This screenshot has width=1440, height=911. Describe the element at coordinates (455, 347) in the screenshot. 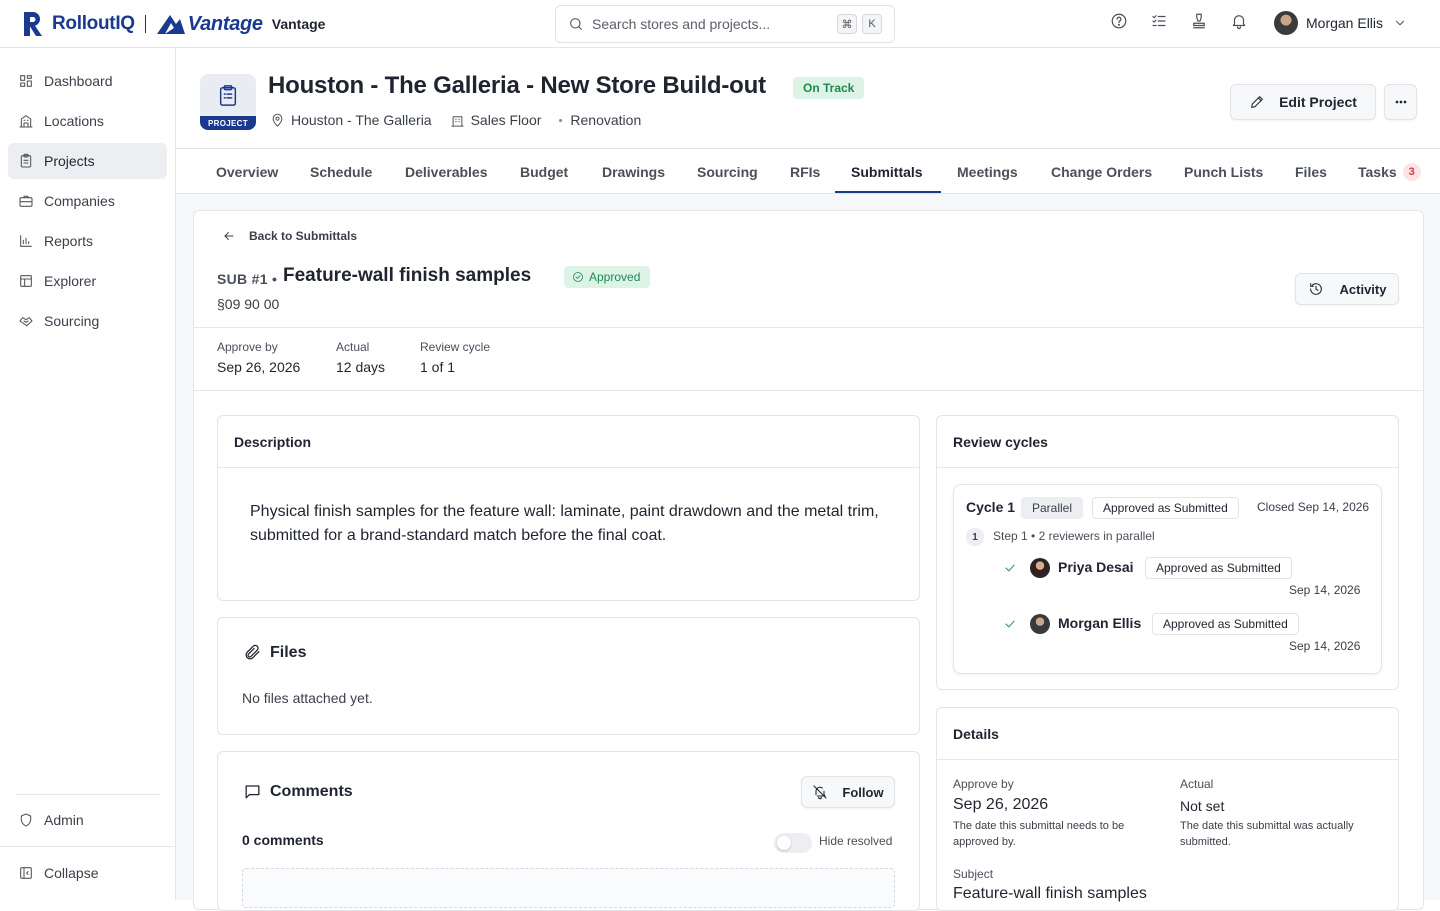

I see `stat-label: Review cycle` at that location.